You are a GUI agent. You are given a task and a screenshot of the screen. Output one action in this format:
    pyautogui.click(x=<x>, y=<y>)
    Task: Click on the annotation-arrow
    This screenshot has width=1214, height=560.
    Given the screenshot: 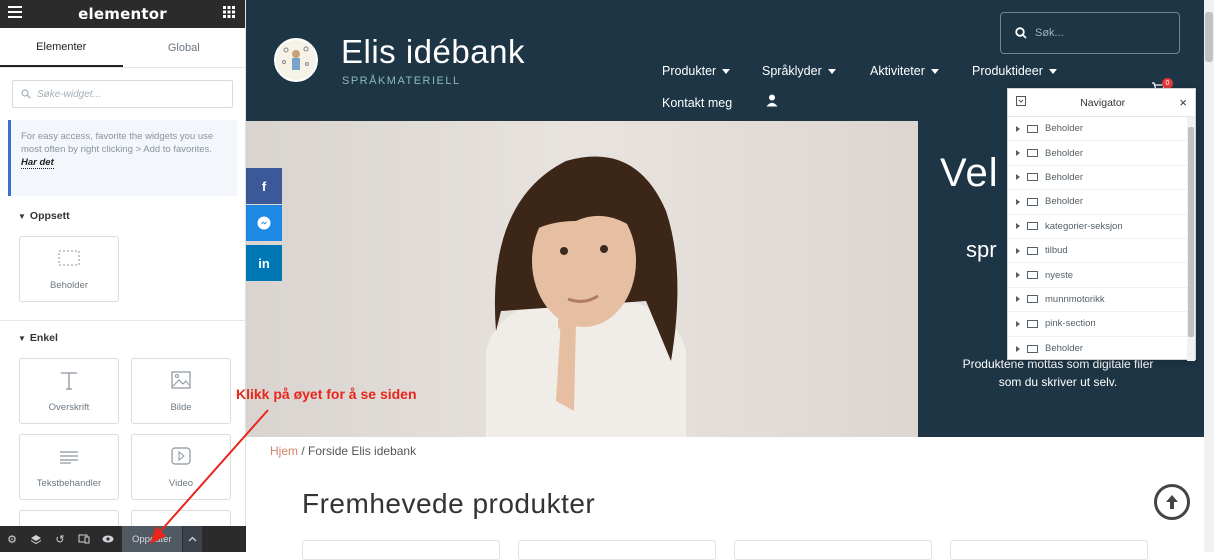 What is the action you would take?
    pyautogui.click(x=209, y=476)
    